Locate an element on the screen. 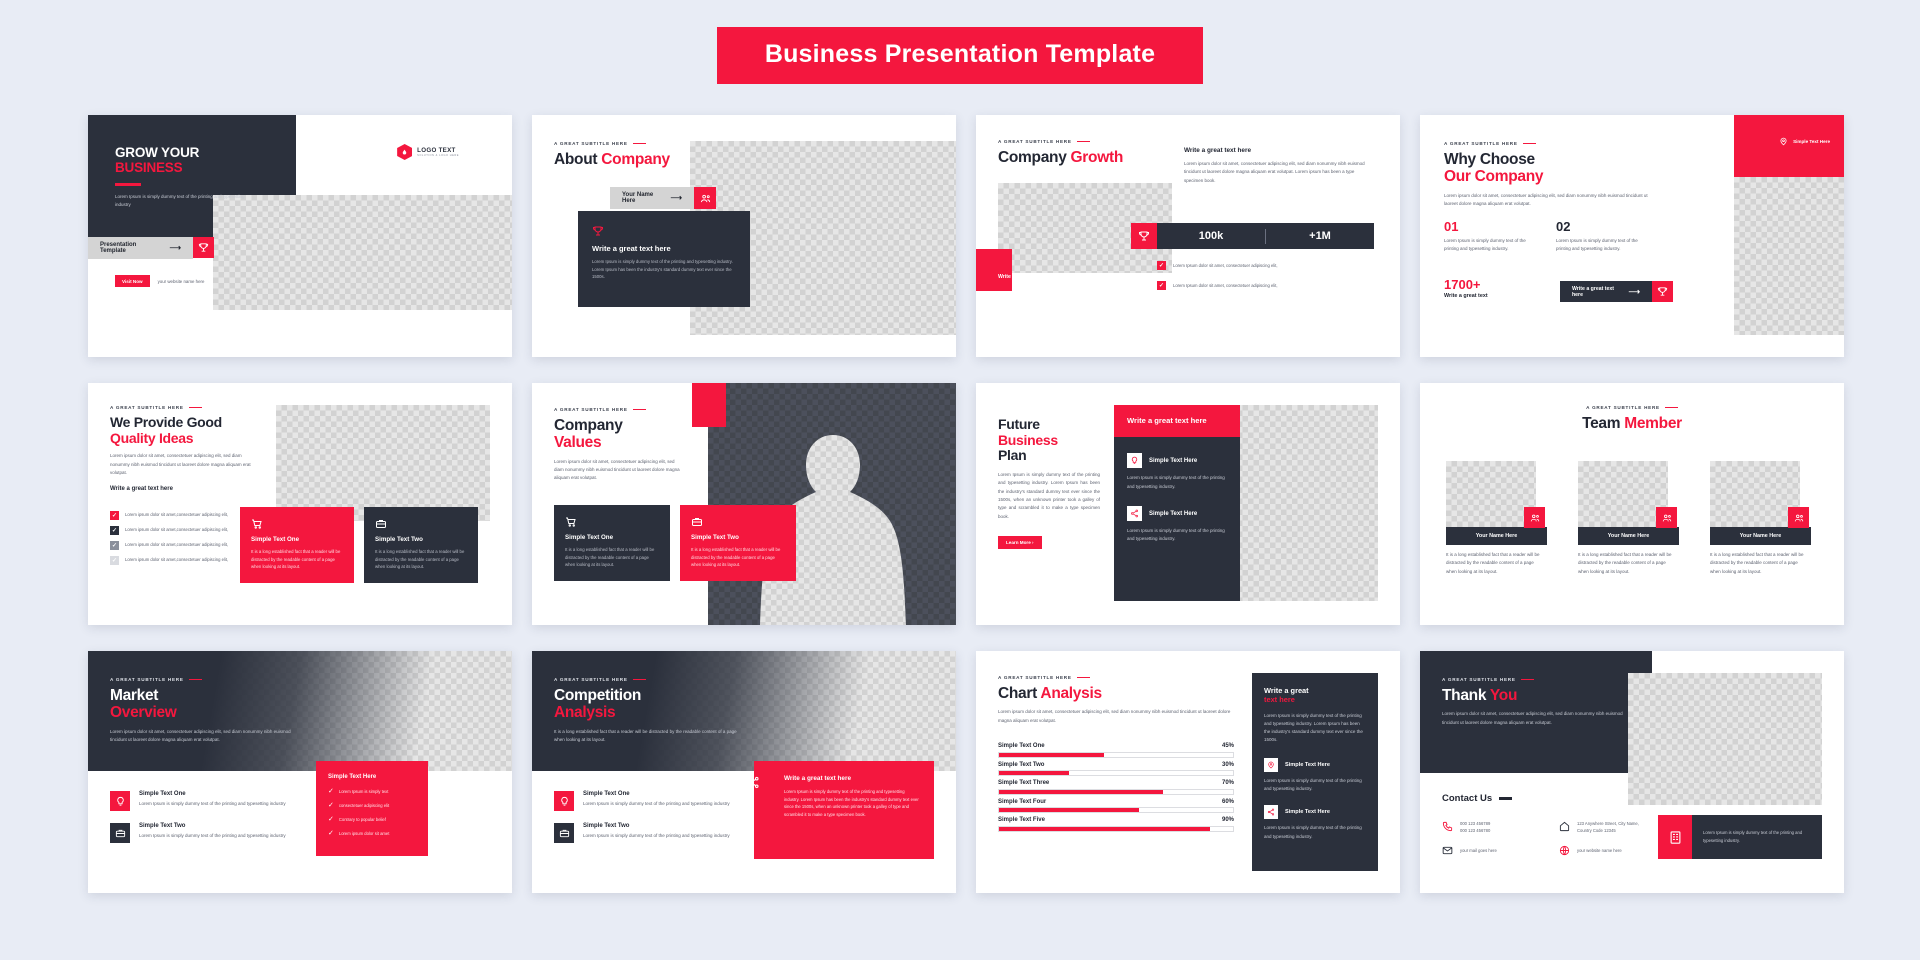 The image size is (1920, 960). panel-list-label: Contrary to popular belief is located at coordinates (362, 819).